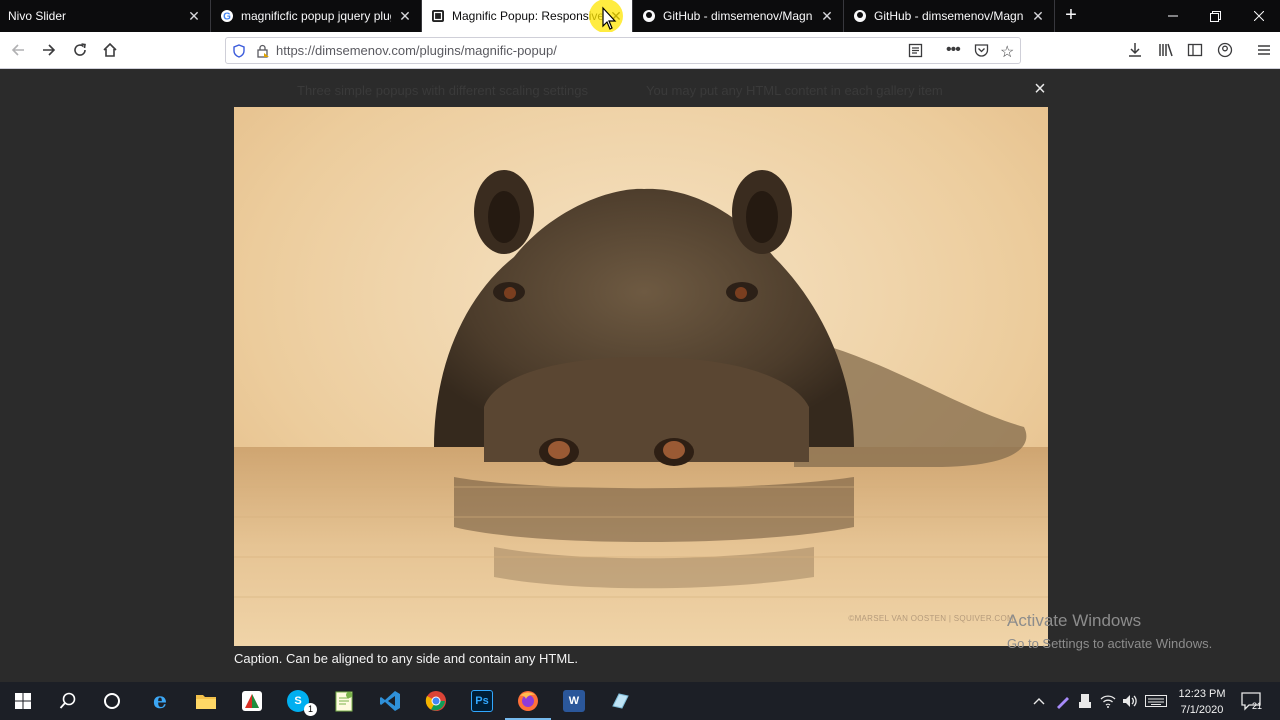 The width and height of the screenshot is (1280, 720). What do you see at coordinates (49, 50) in the screenshot?
I see `forward-arrow-icon` at bounding box center [49, 50].